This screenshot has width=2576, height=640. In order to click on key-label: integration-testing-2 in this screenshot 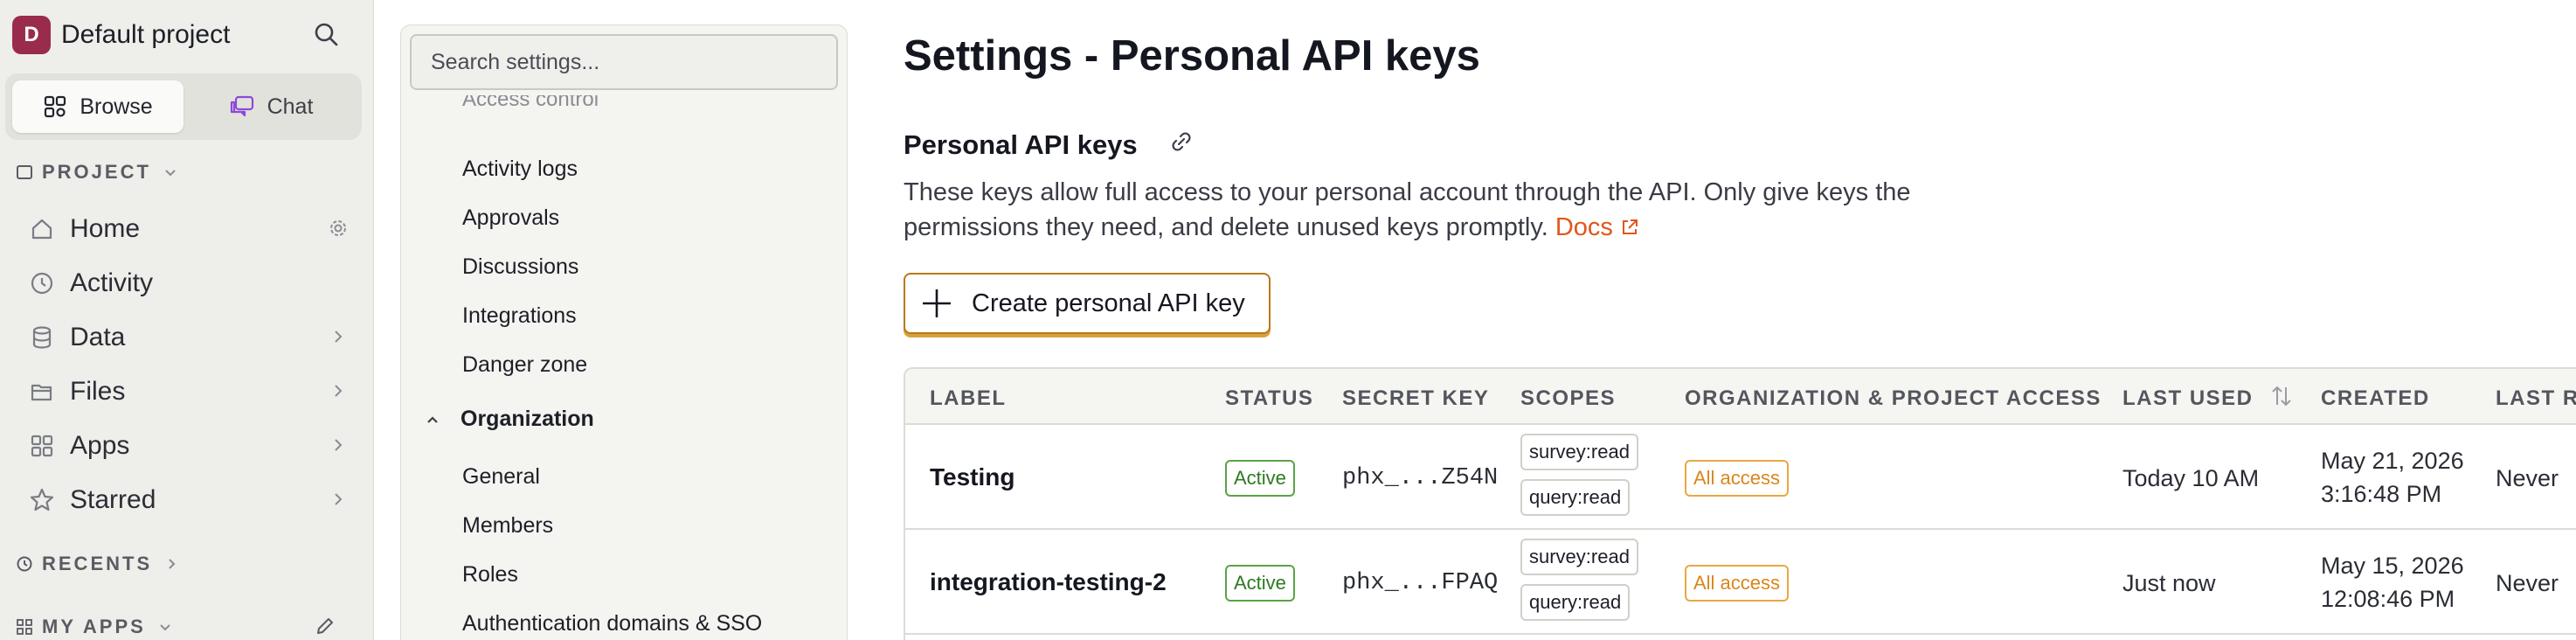, I will do `click(1048, 581)`.